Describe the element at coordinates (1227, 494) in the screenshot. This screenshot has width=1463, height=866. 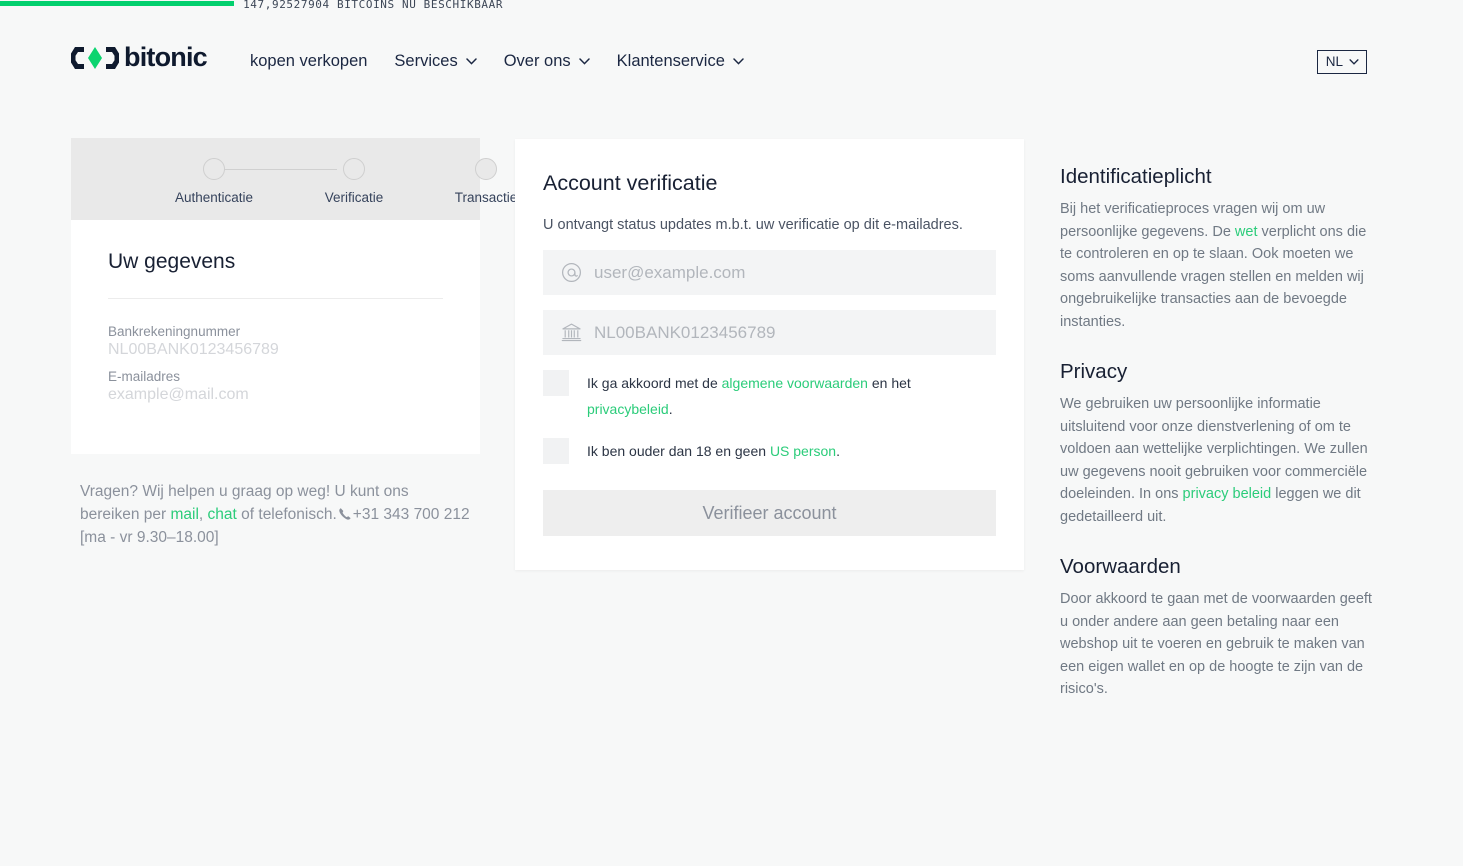
I see `privacy-beleid-link: privacy beleid` at that location.